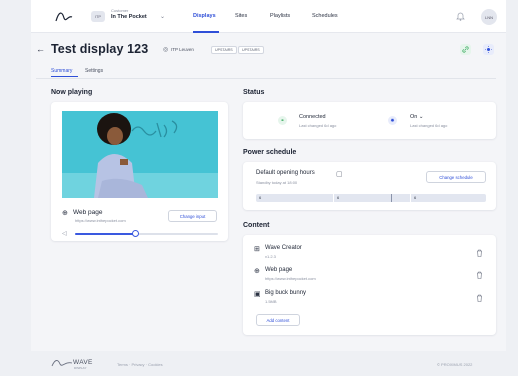 The width and height of the screenshot is (518, 376). Describe the element at coordinates (489, 17) in the screenshot. I see `user-avatar: LNN` at that location.